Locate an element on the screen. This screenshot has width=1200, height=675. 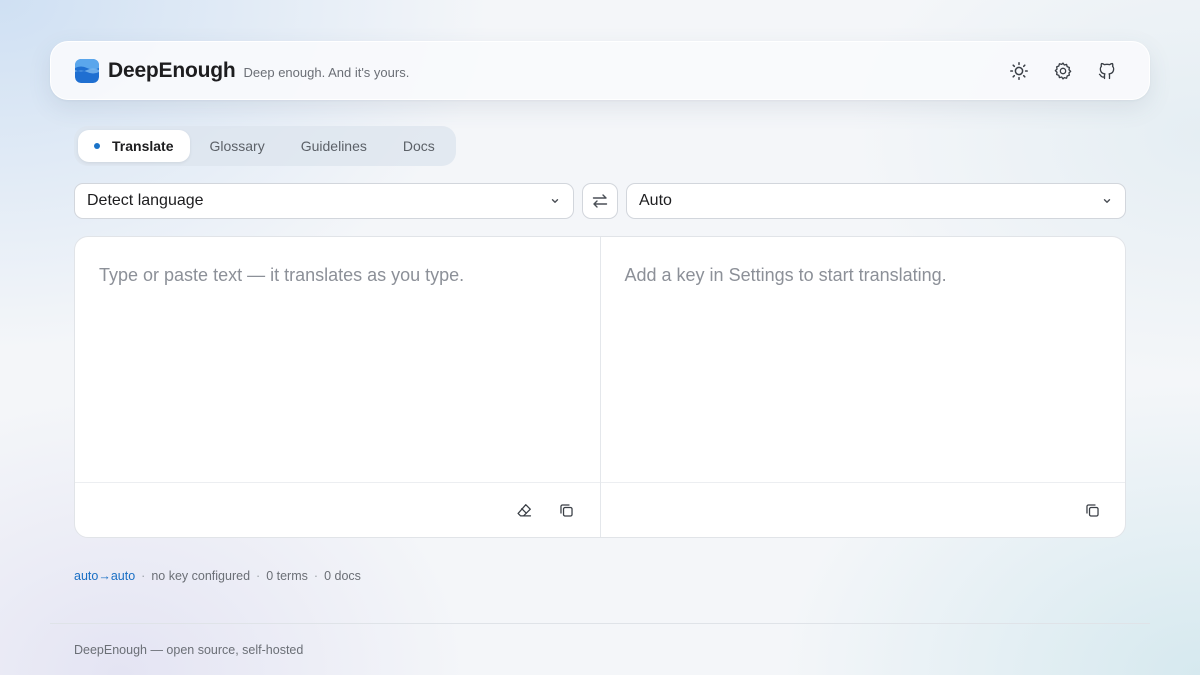
clear-button is located at coordinates (525, 510).